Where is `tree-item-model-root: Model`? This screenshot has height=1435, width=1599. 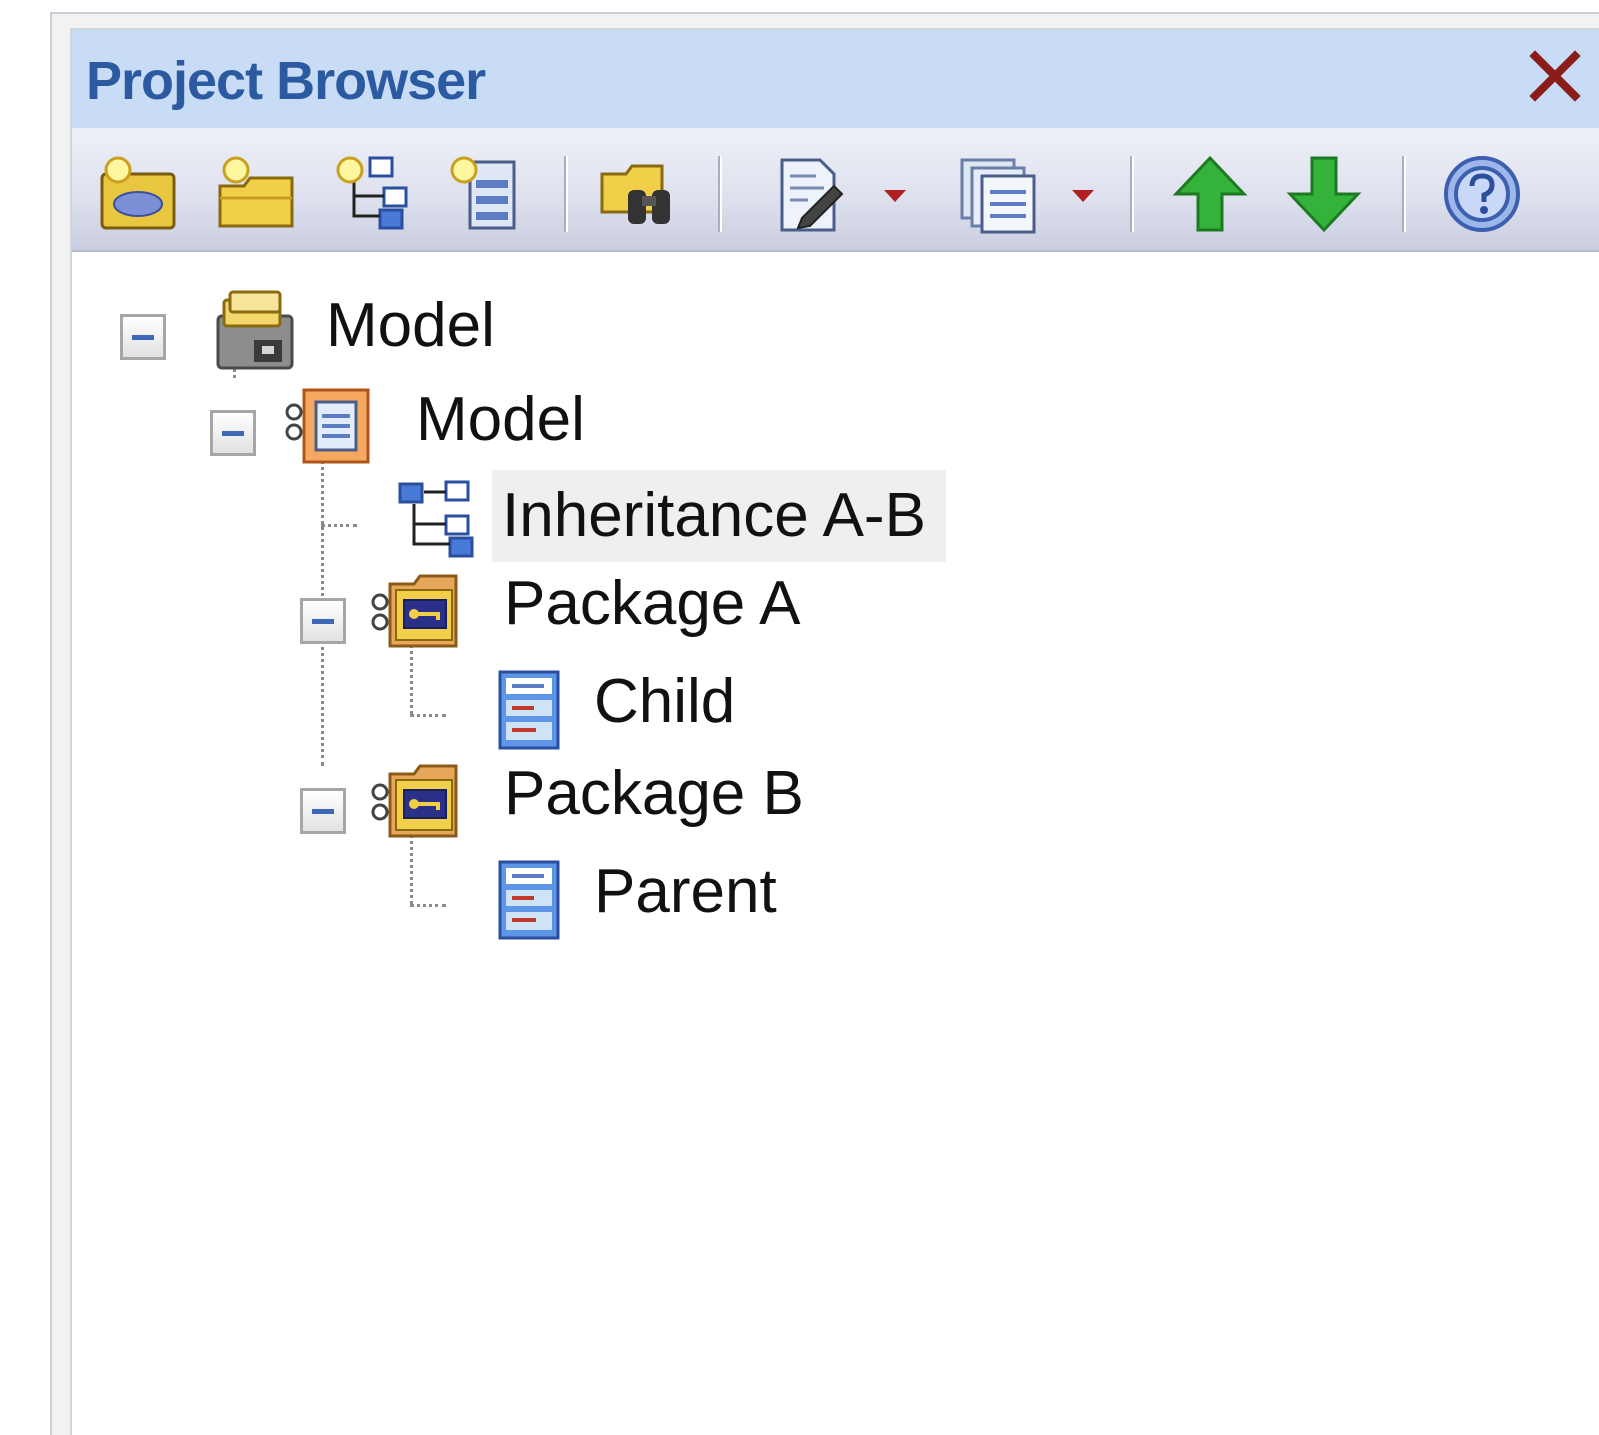
tree-item-model-root: Model is located at coordinates (522, 330).